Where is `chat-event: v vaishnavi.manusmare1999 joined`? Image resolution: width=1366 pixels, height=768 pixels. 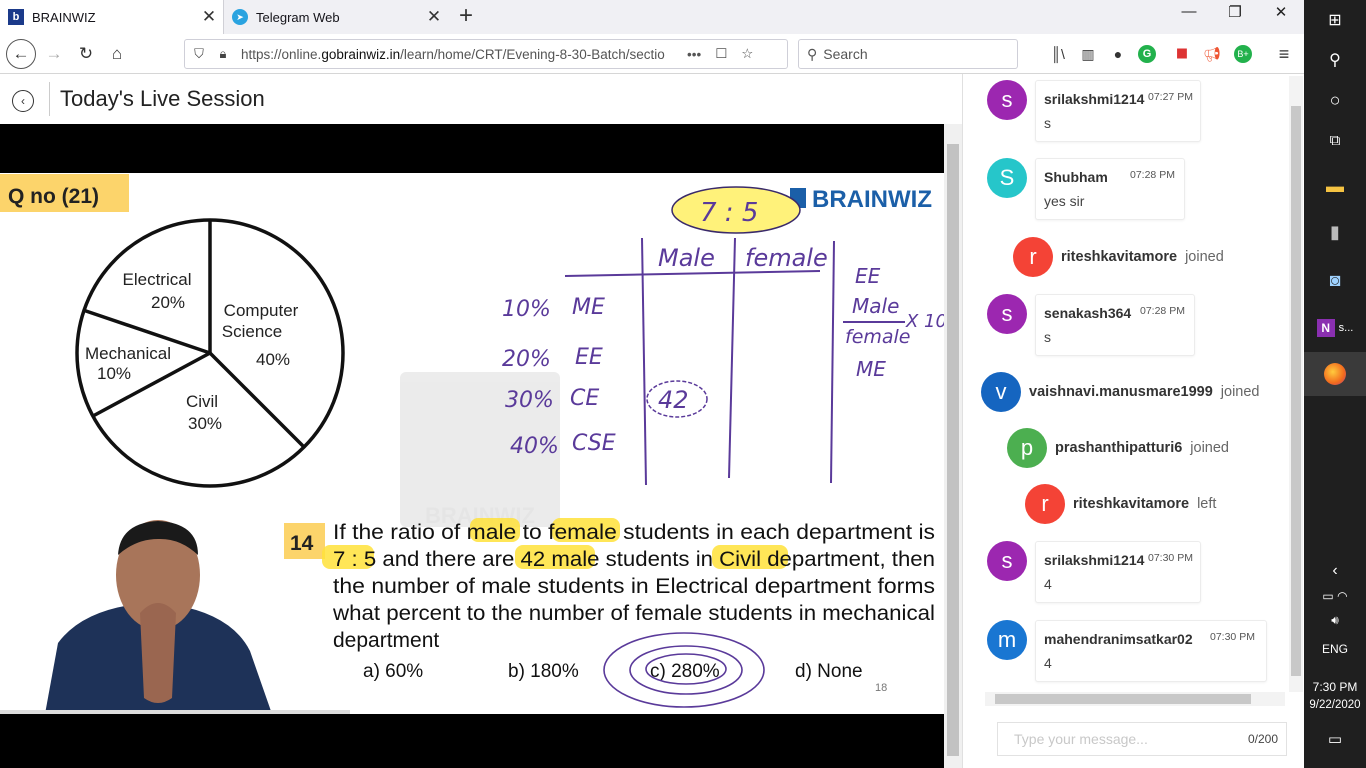
chat-event: v vaishnavi.manusmare1999 joined is located at coordinates (1120, 392).